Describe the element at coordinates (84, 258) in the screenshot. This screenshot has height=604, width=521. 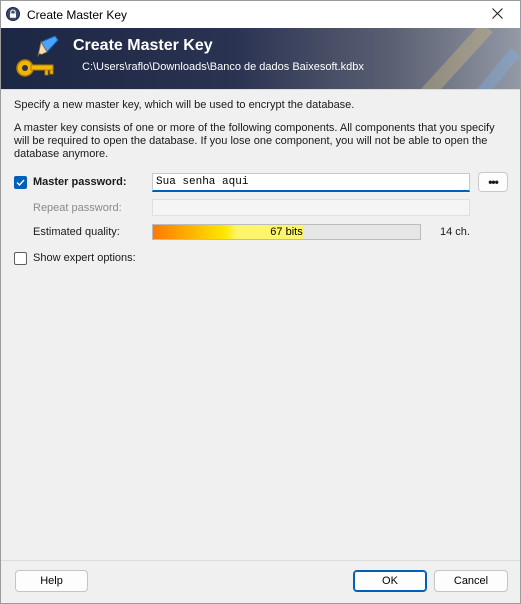
I see `expert-options-label: Show expert options:` at that location.